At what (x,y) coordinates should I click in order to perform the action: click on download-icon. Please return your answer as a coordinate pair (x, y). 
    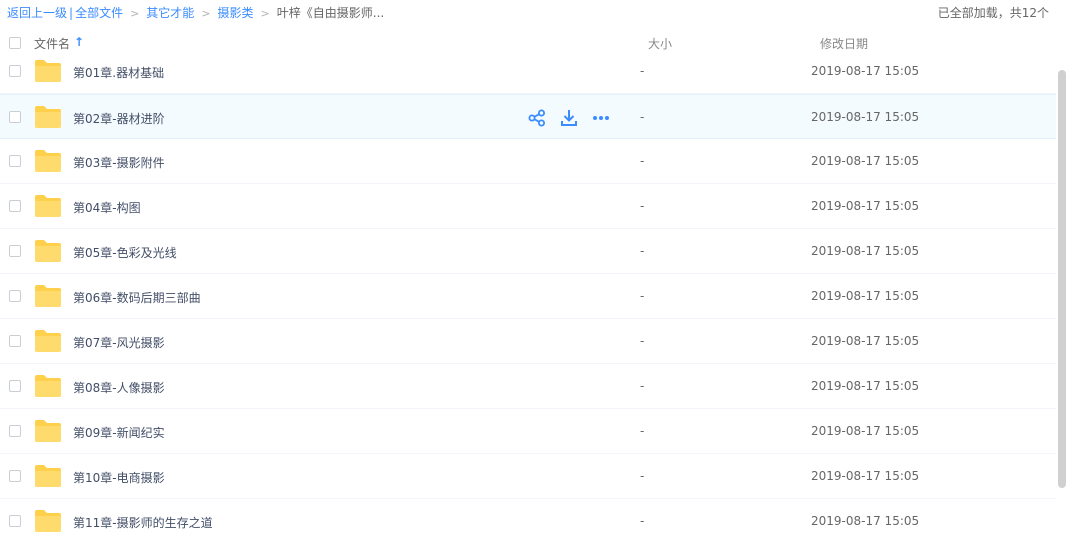
    Looking at the image, I should click on (570, 118).